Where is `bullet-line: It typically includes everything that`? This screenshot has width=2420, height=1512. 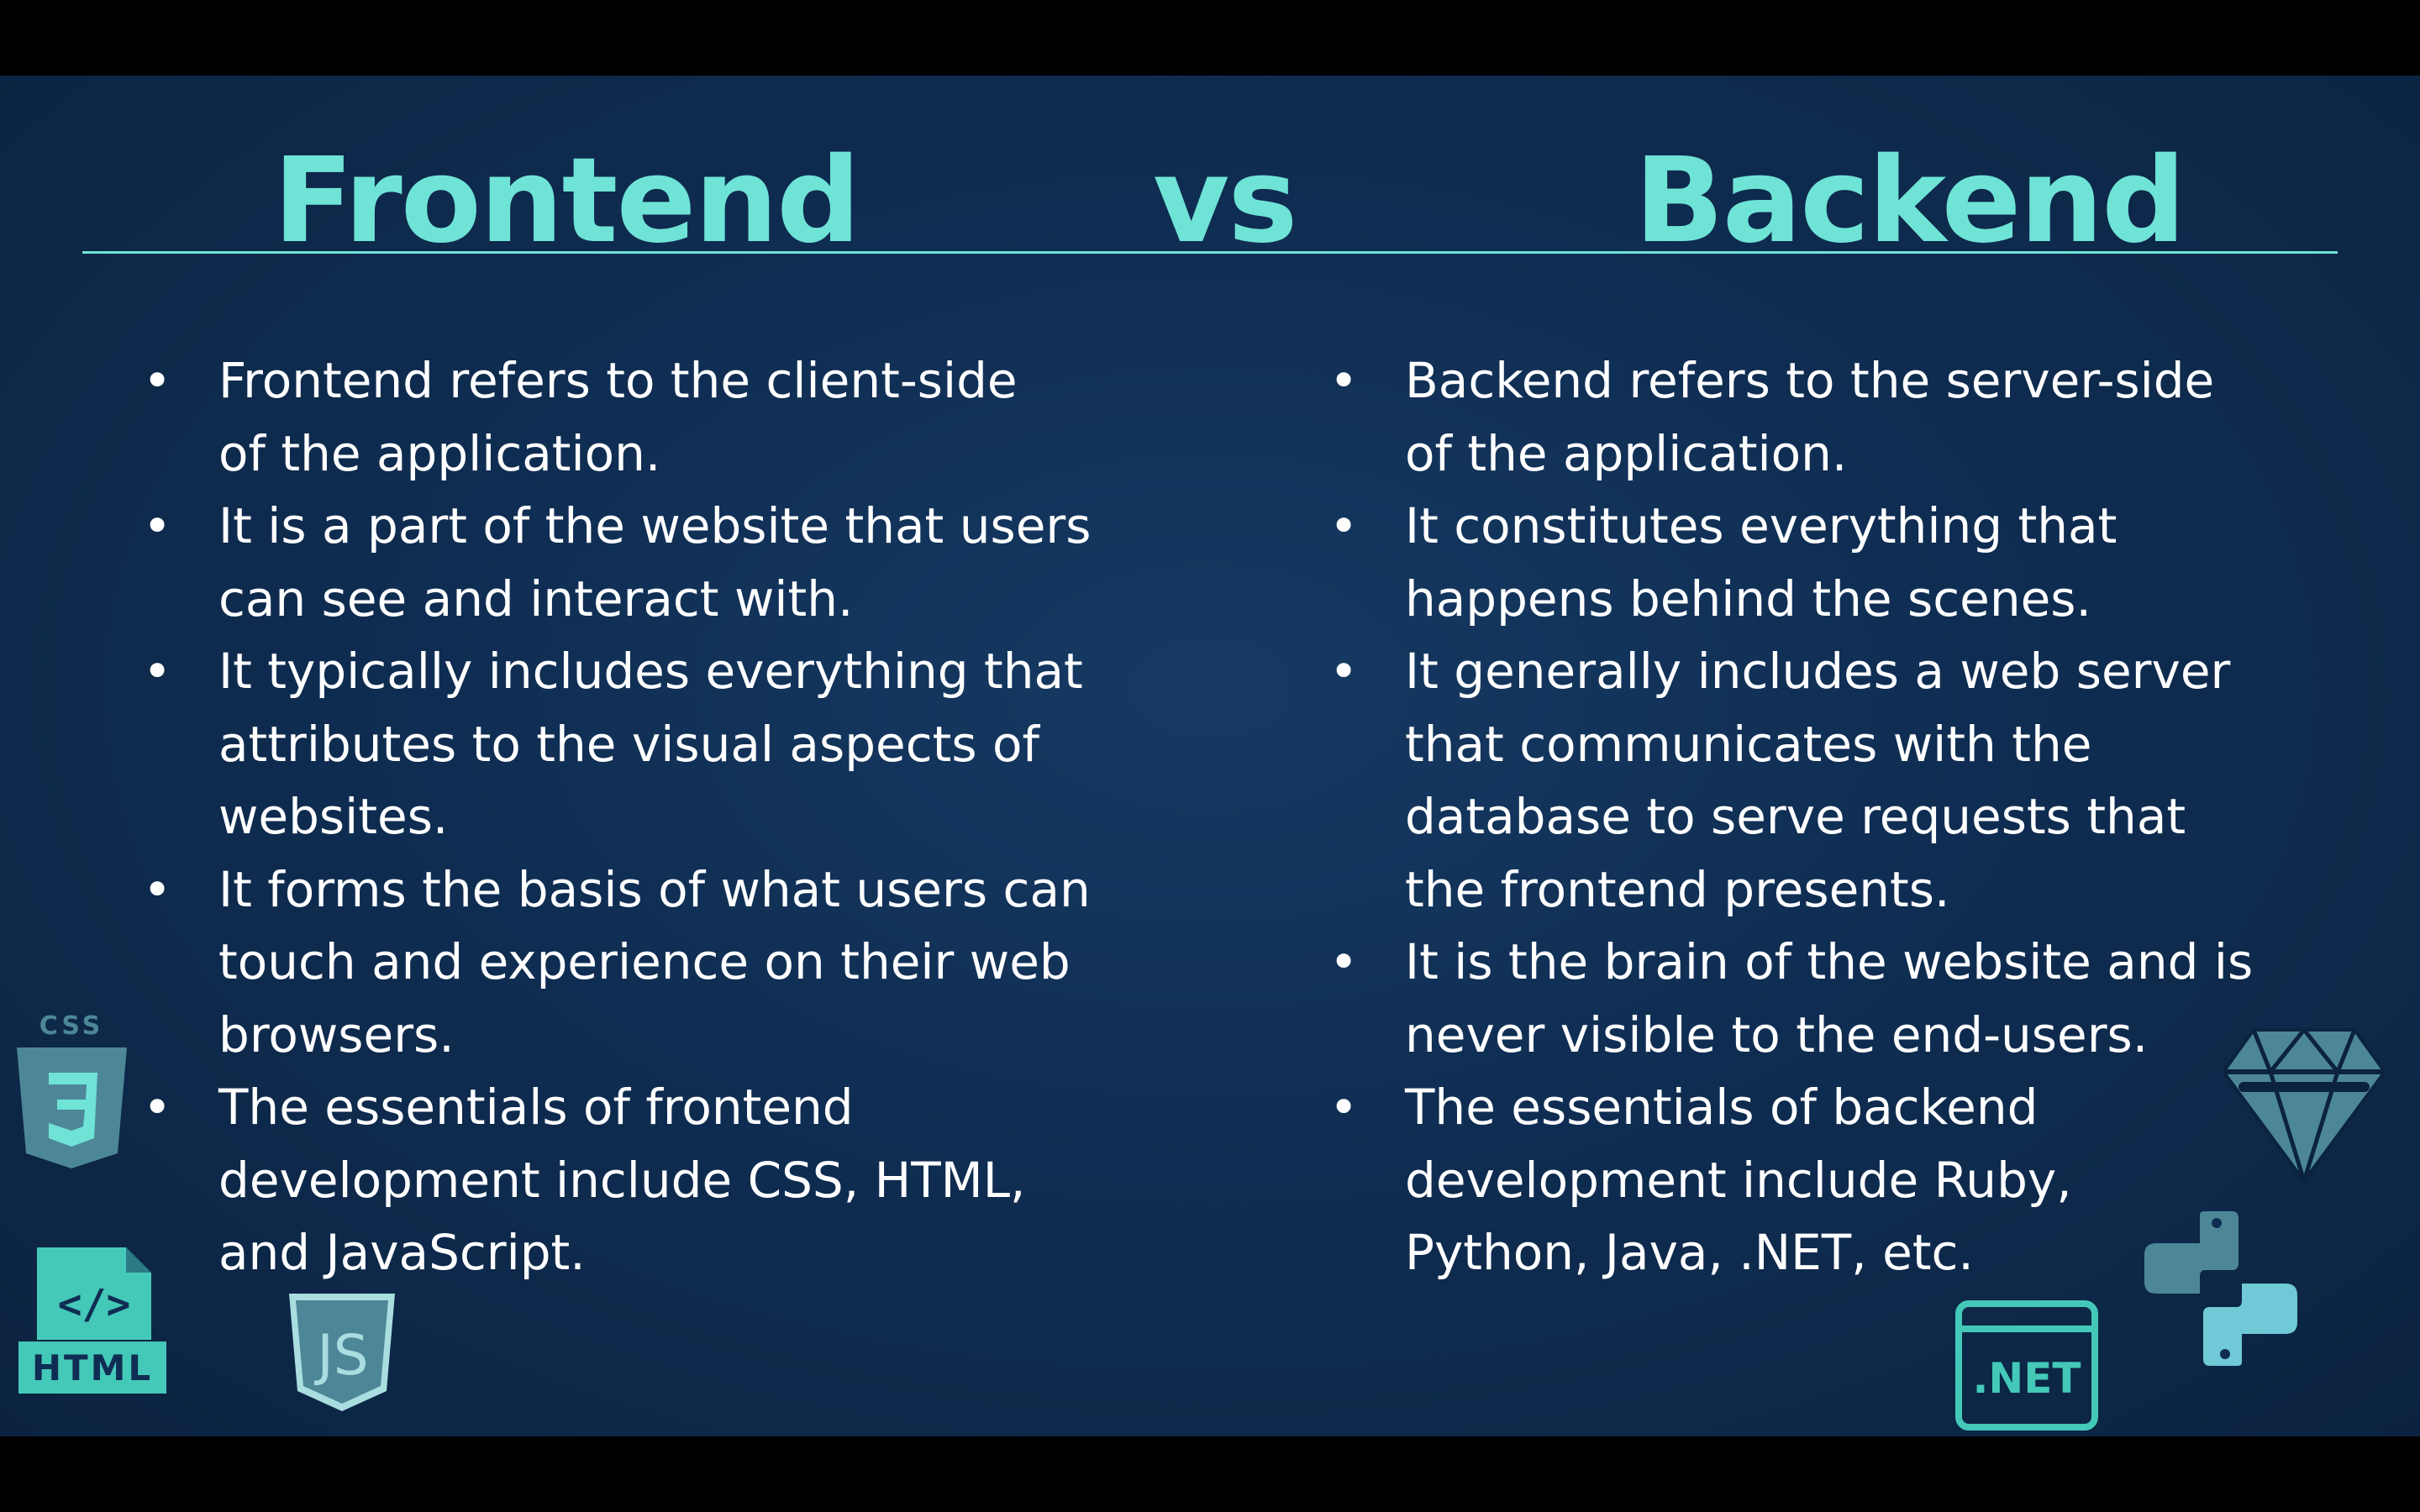 bullet-line: It typically includes everything that is located at coordinates (650, 671).